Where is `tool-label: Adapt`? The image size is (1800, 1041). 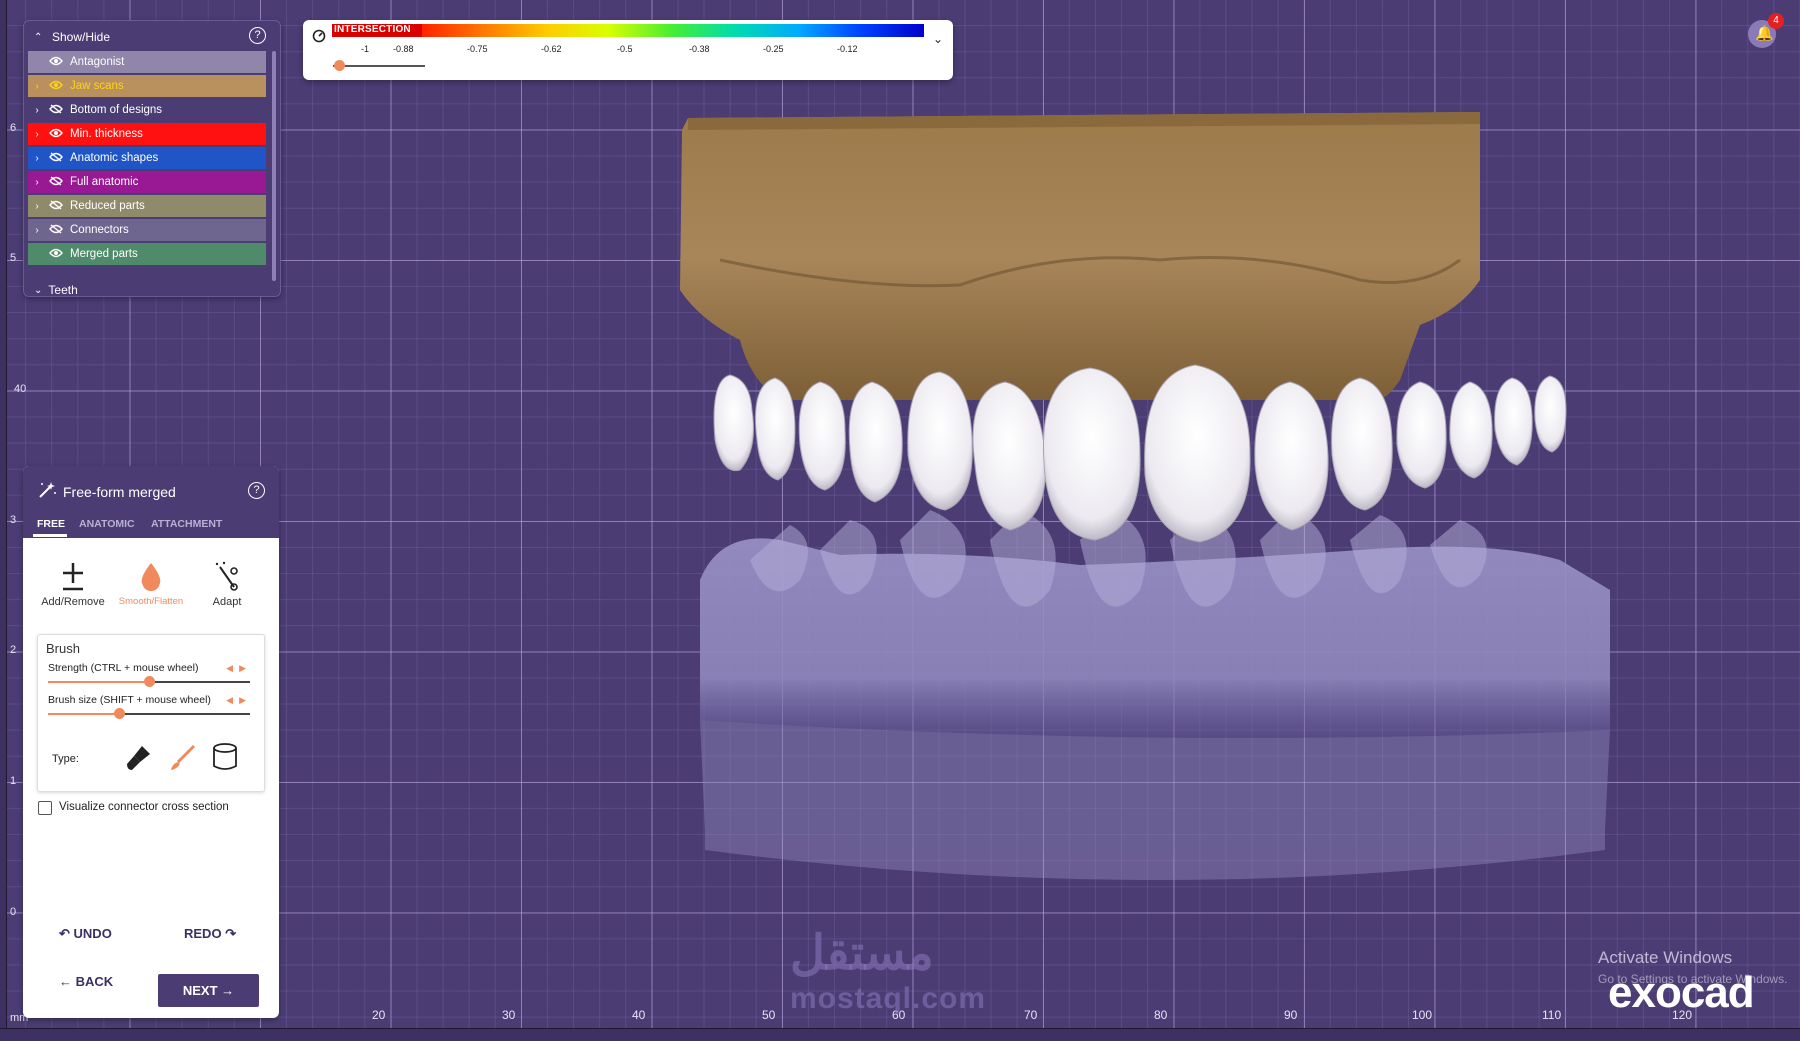 tool-label: Adapt is located at coordinates (227, 602).